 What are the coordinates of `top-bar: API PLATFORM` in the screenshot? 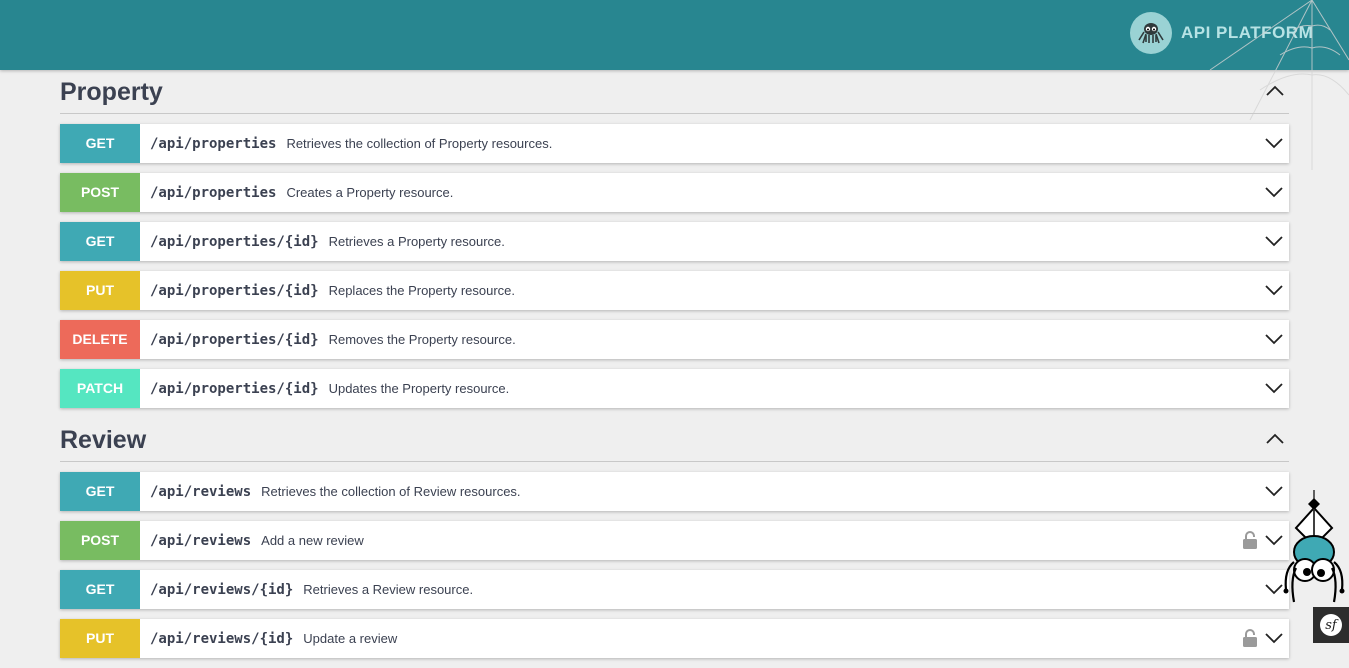 It's located at (674, 35).